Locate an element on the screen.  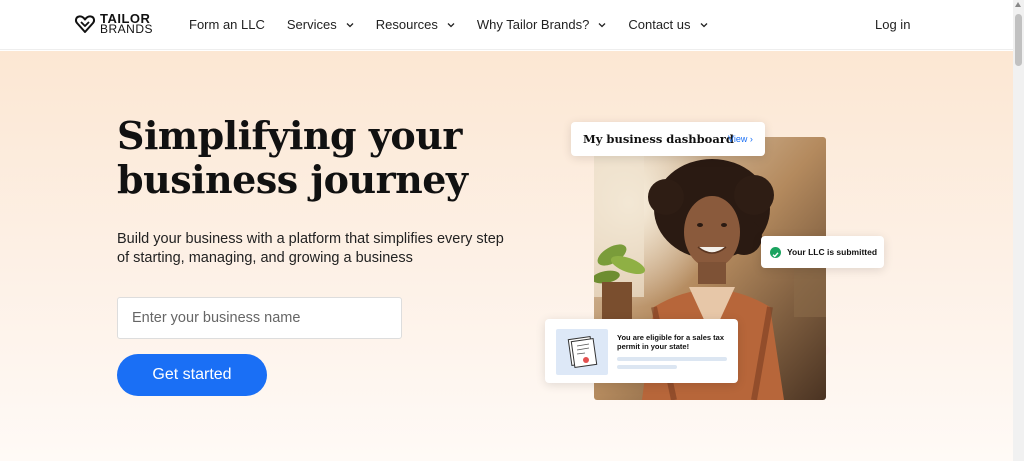
nav-item-resources: Resources is located at coordinates (415, 24).